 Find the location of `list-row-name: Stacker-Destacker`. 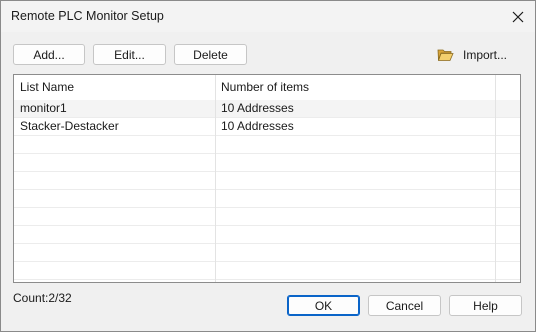

list-row-name: Stacker-Destacker is located at coordinates (69, 126).